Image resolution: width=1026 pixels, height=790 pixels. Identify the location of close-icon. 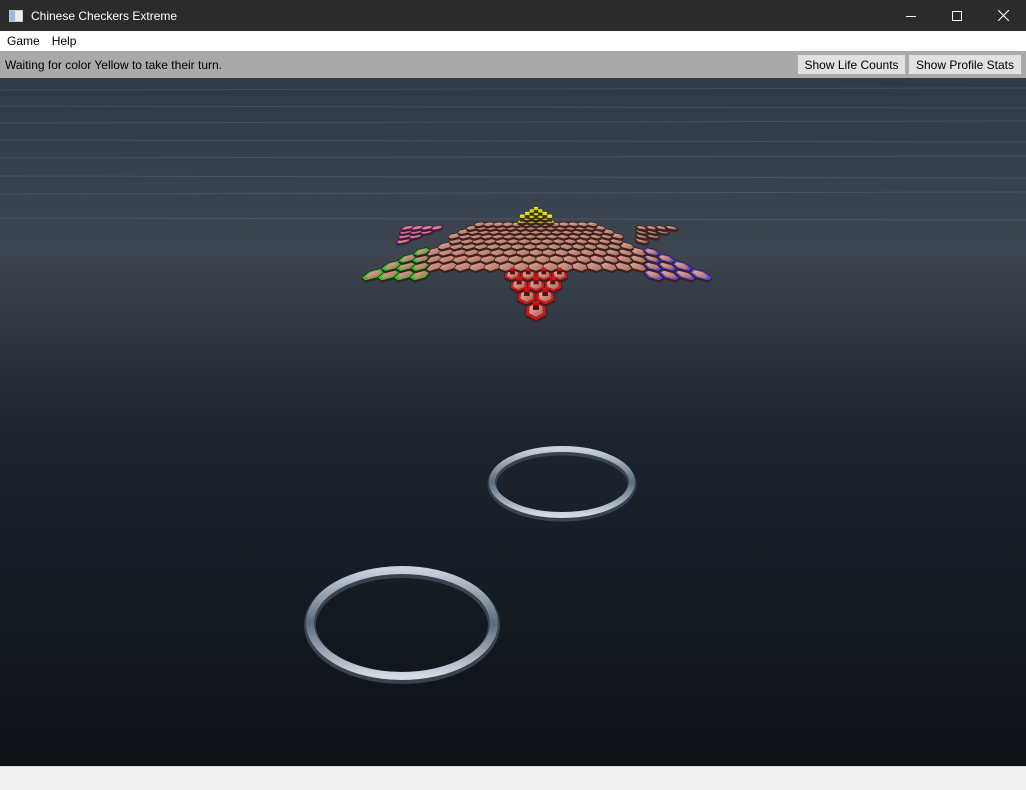
(1003, 15).